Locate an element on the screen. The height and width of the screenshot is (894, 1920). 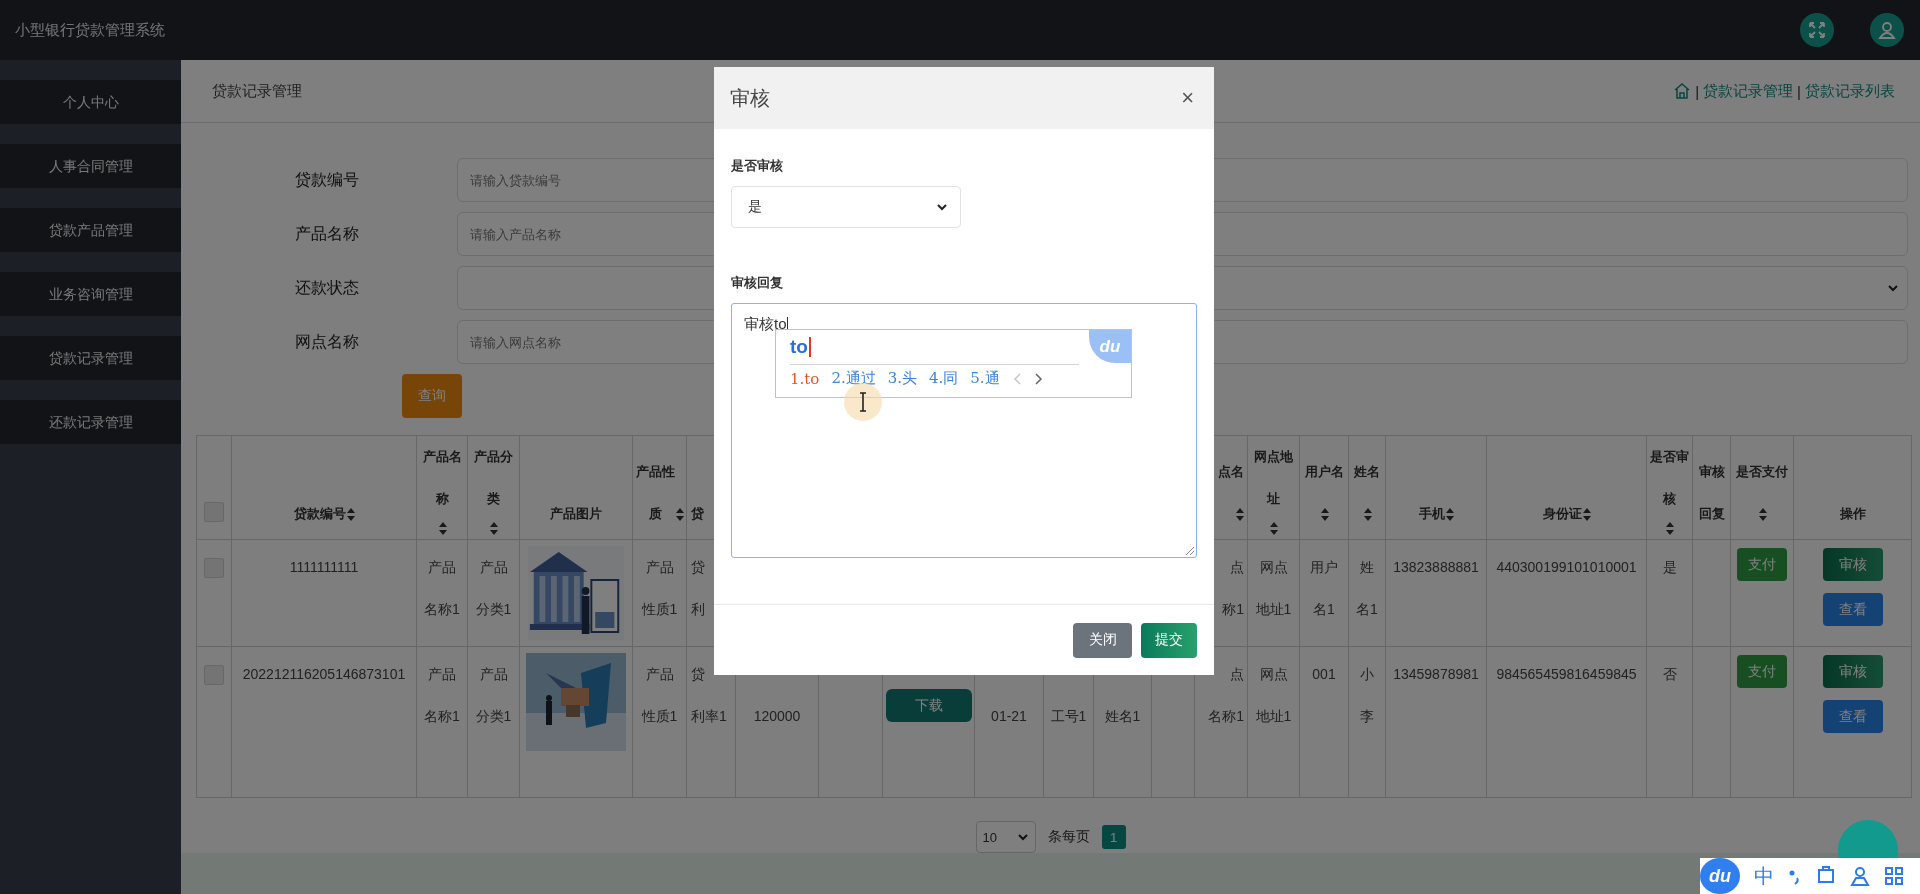
table-cell: 202212116205146873101 is located at coordinates (324, 722).